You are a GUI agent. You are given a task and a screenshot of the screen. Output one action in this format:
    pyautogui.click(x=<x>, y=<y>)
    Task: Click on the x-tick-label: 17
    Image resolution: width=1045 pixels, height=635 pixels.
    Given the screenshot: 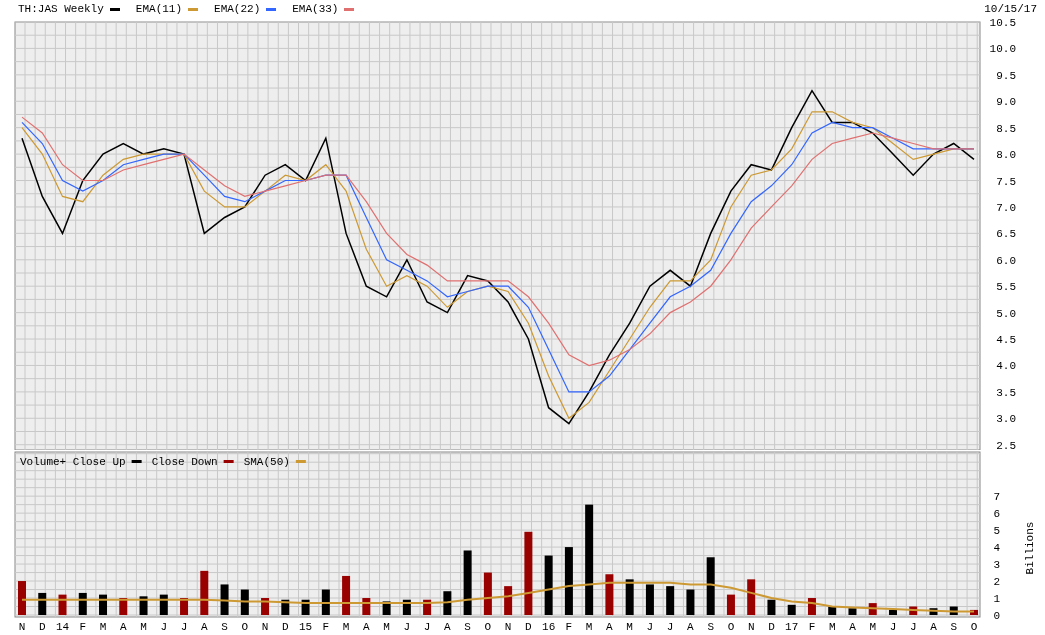 What is the action you would take?
    pyautogui.click(x=792, y=627)
    